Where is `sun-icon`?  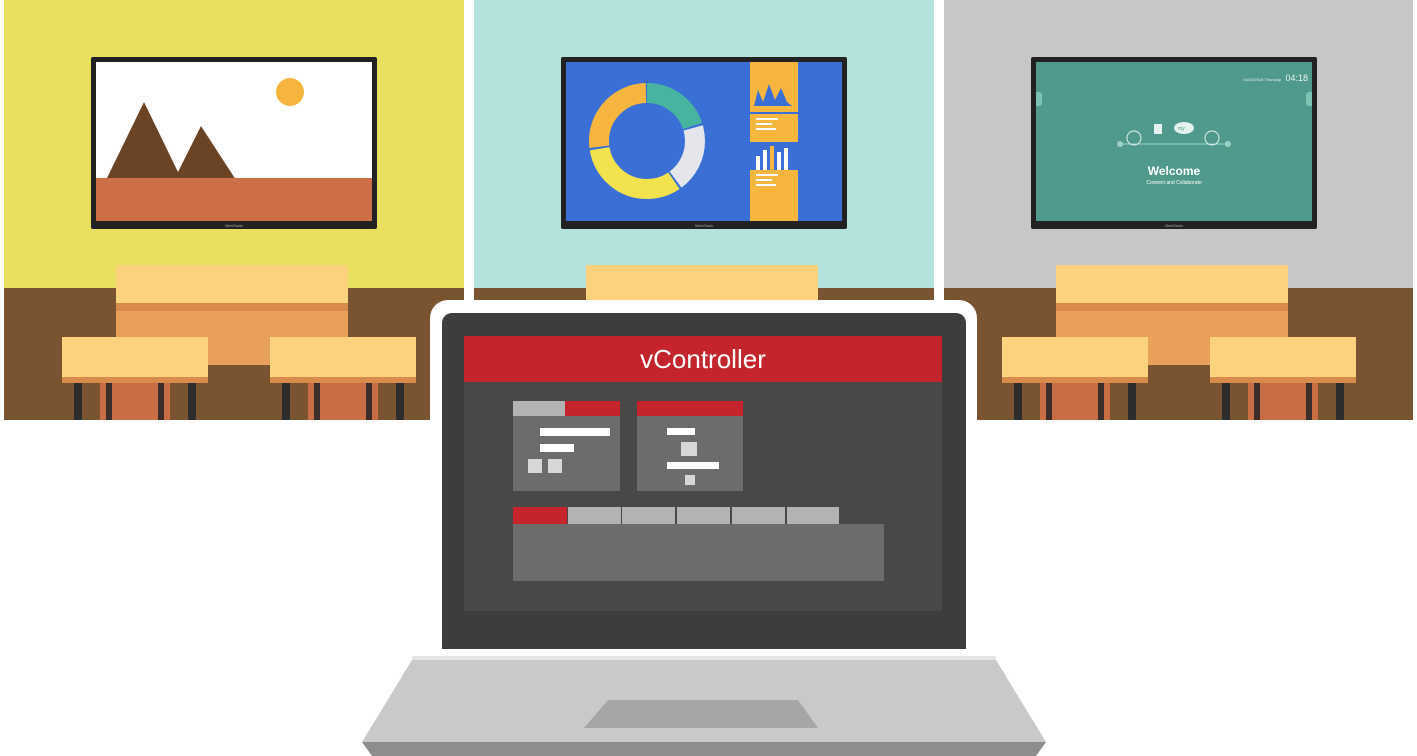
sun-icon is located at coordinates (290, 92).